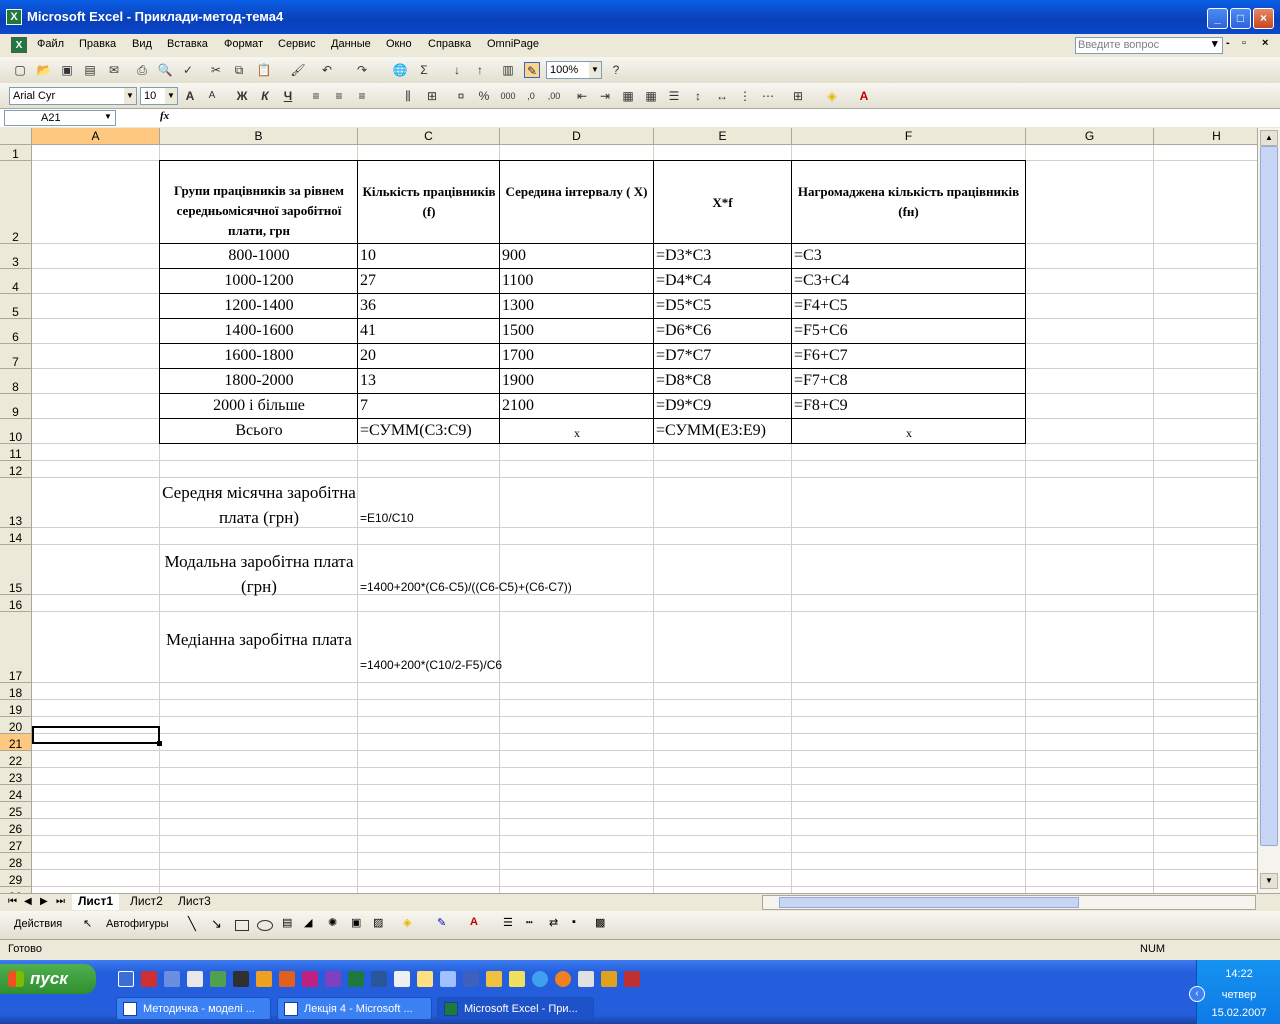 The width and height of the screenshot is (1280, 1024). What do you see at coordinates (259, 332) in the screenshot?
I see `table-cell: 1400-1600` at bounding box center [259, 332].